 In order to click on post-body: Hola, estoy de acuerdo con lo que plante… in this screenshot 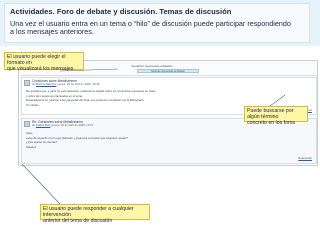, I will do `click(169, 140)`.